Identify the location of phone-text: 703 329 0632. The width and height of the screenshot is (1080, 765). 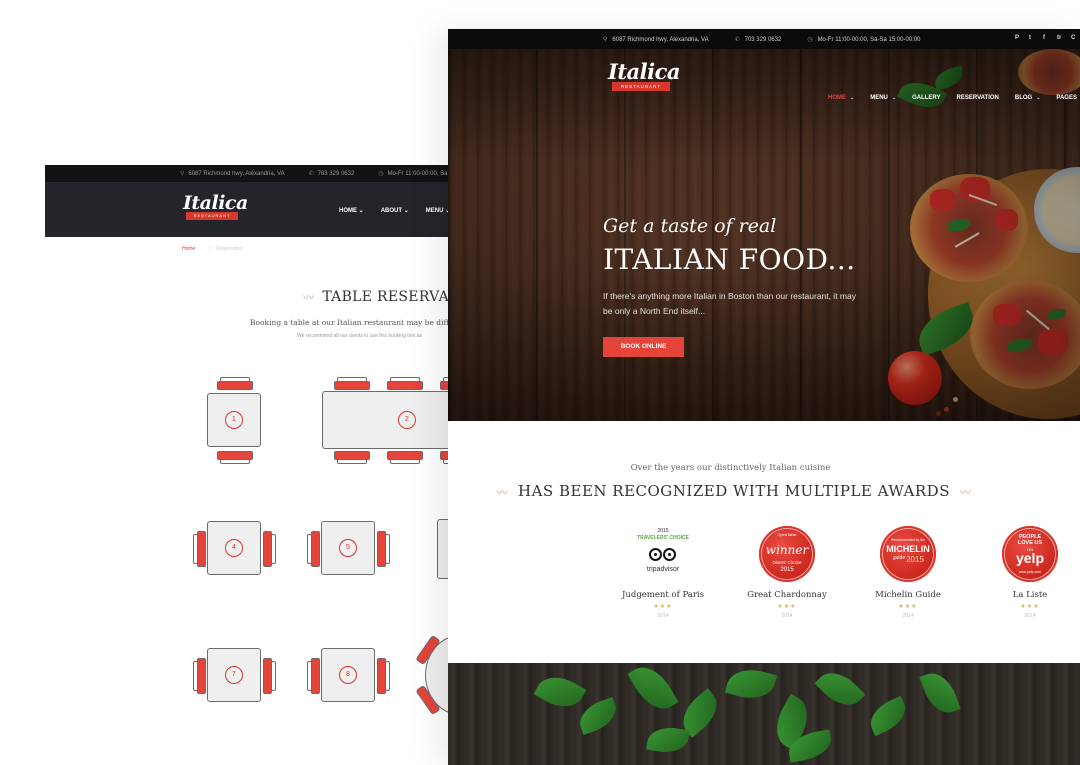
(336, 174).